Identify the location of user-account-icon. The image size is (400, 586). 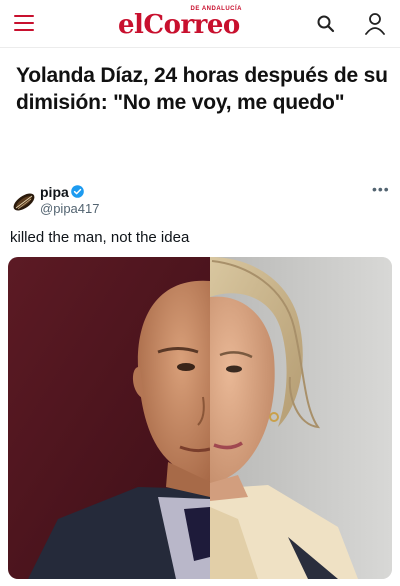
(375, 24).